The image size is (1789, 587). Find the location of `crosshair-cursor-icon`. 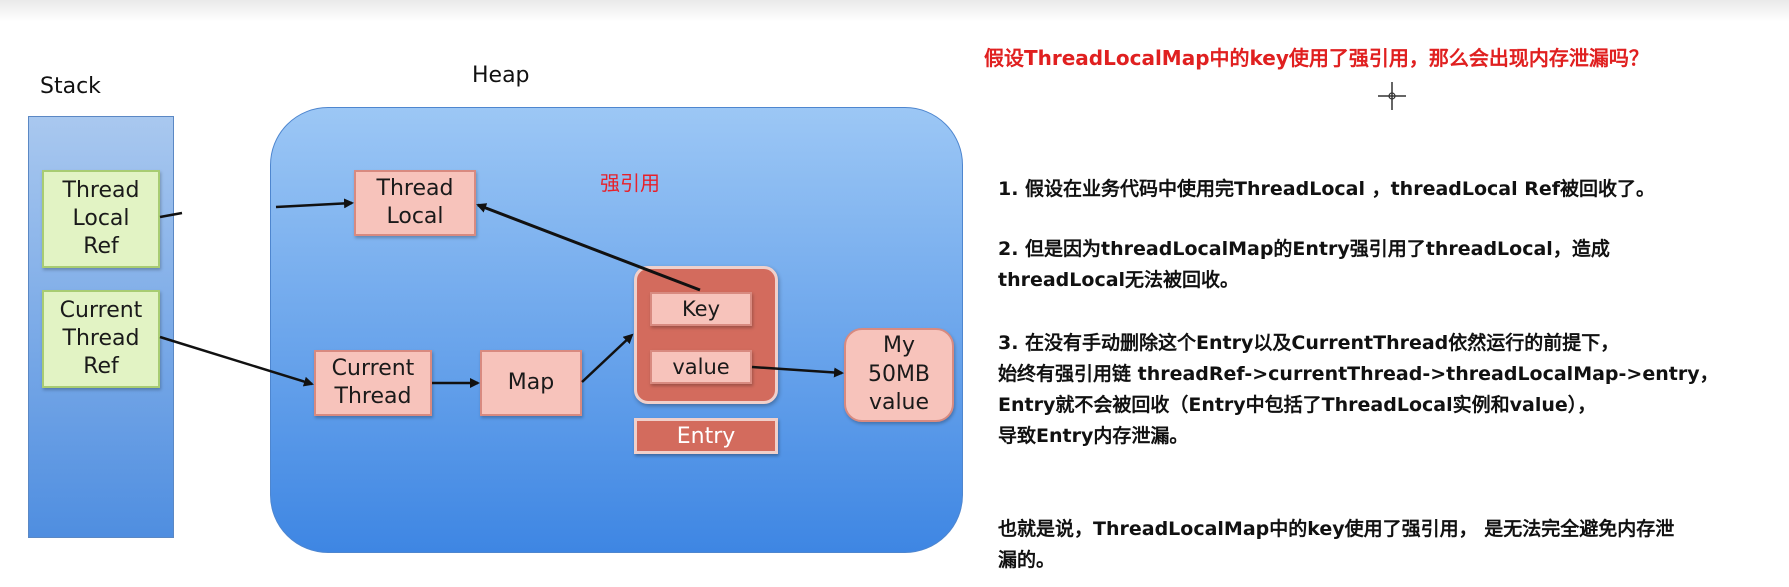

crosshair-cursor-icon is located at coordinates (1392, 96).